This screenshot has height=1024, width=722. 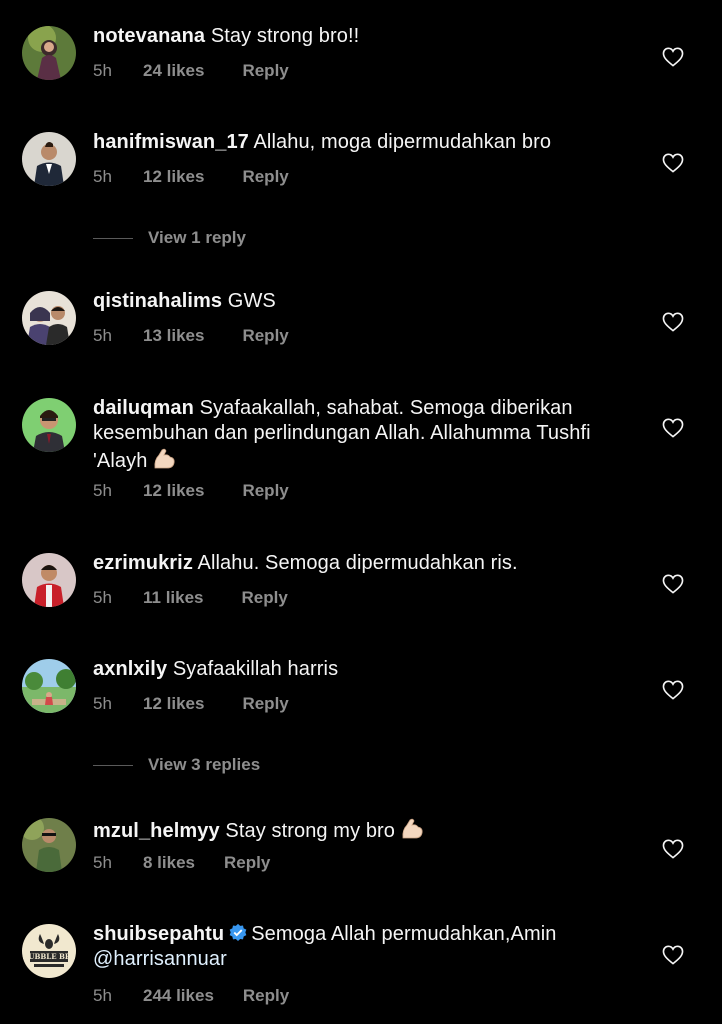 I want to click on comment-text: Stay strong bro!!, so click(x=285, y=36).